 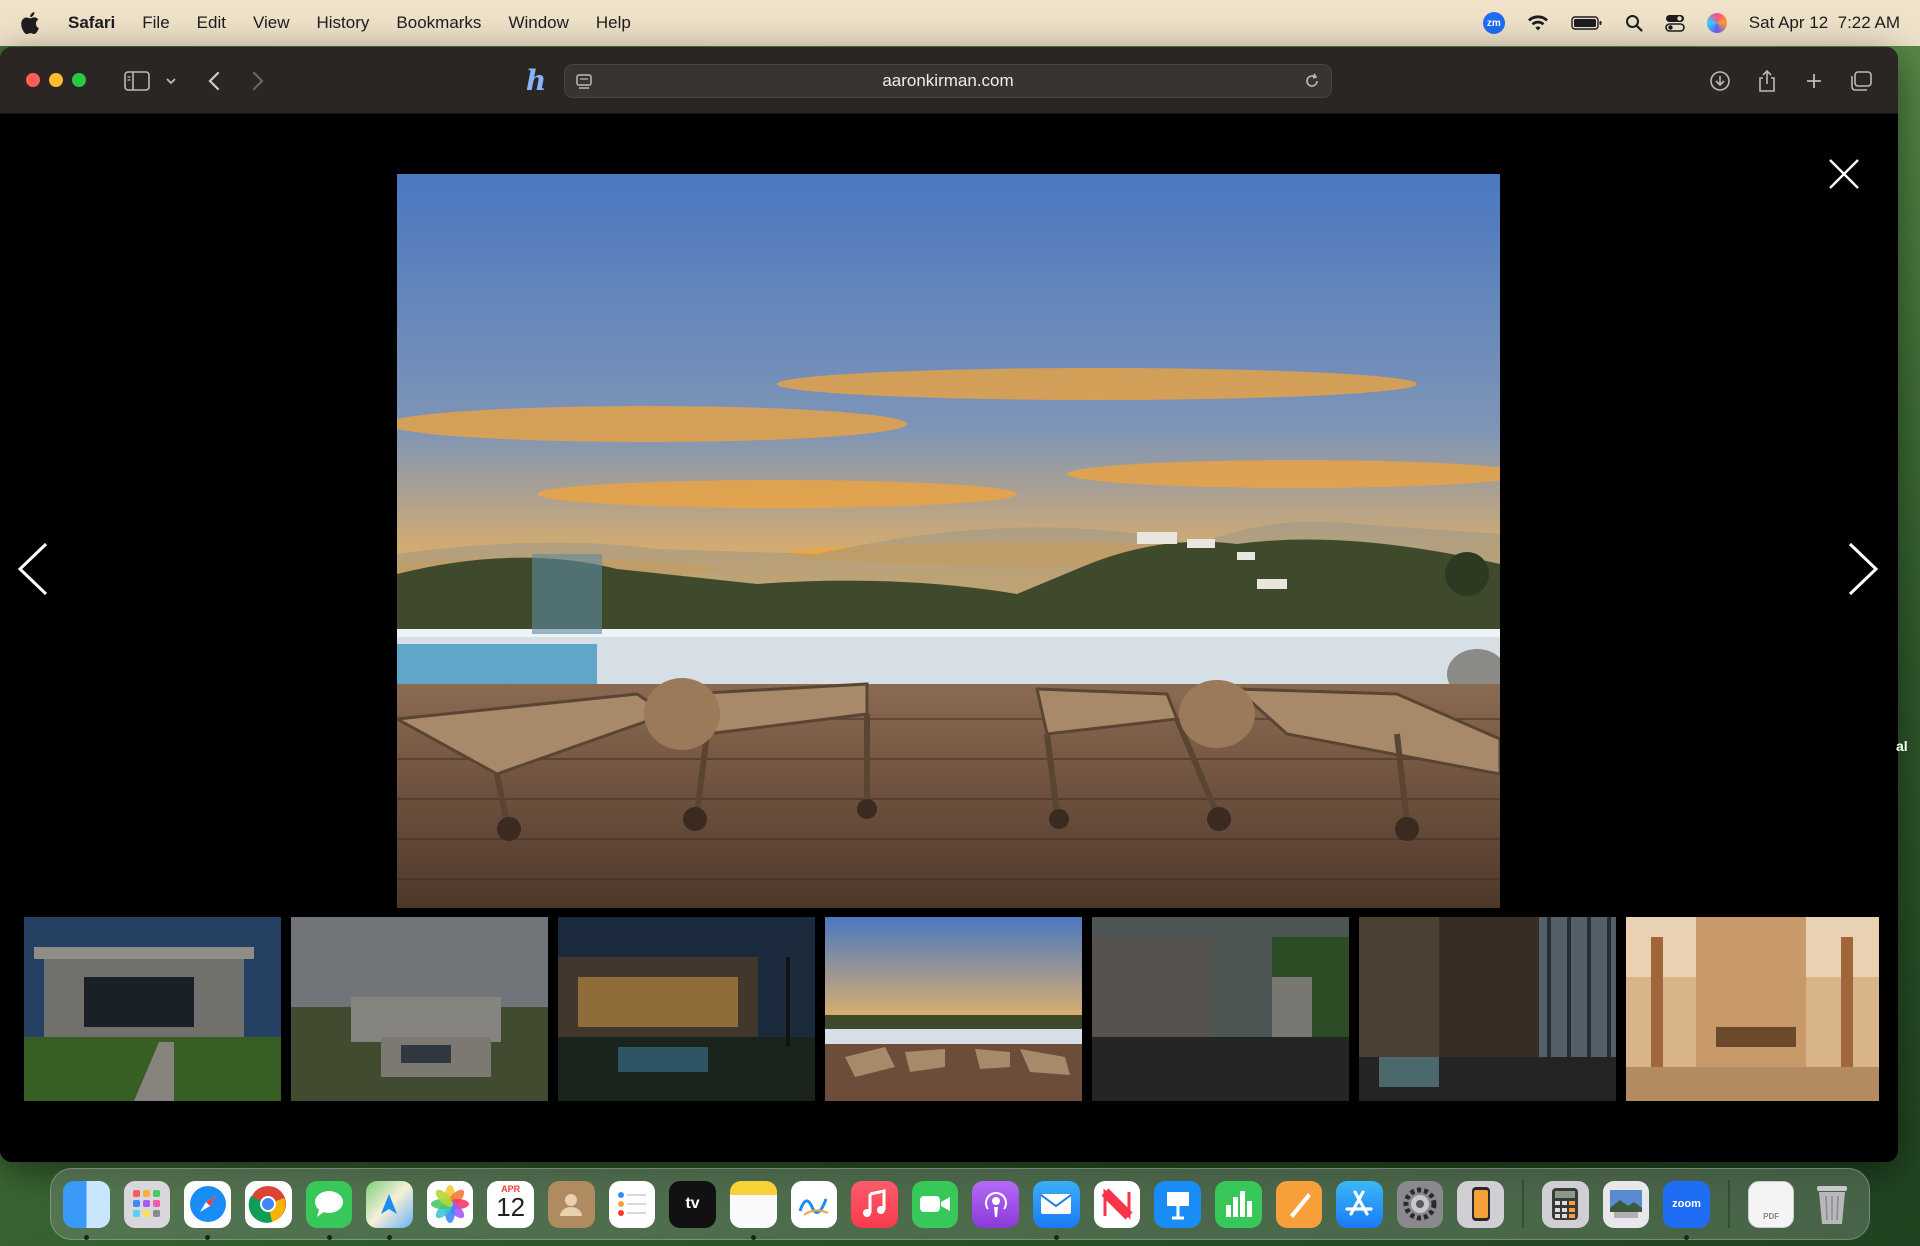 What do you see at coordinates (1538, 23) in the screenshot?
I see `wifi-icon` at bounding box center [1538, 23].